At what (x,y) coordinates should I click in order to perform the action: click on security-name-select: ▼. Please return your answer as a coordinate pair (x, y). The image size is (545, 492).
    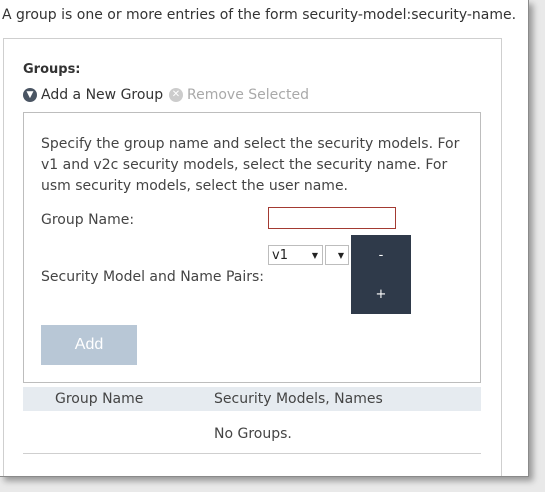
    Looking at the image, I should click on (337, 255).